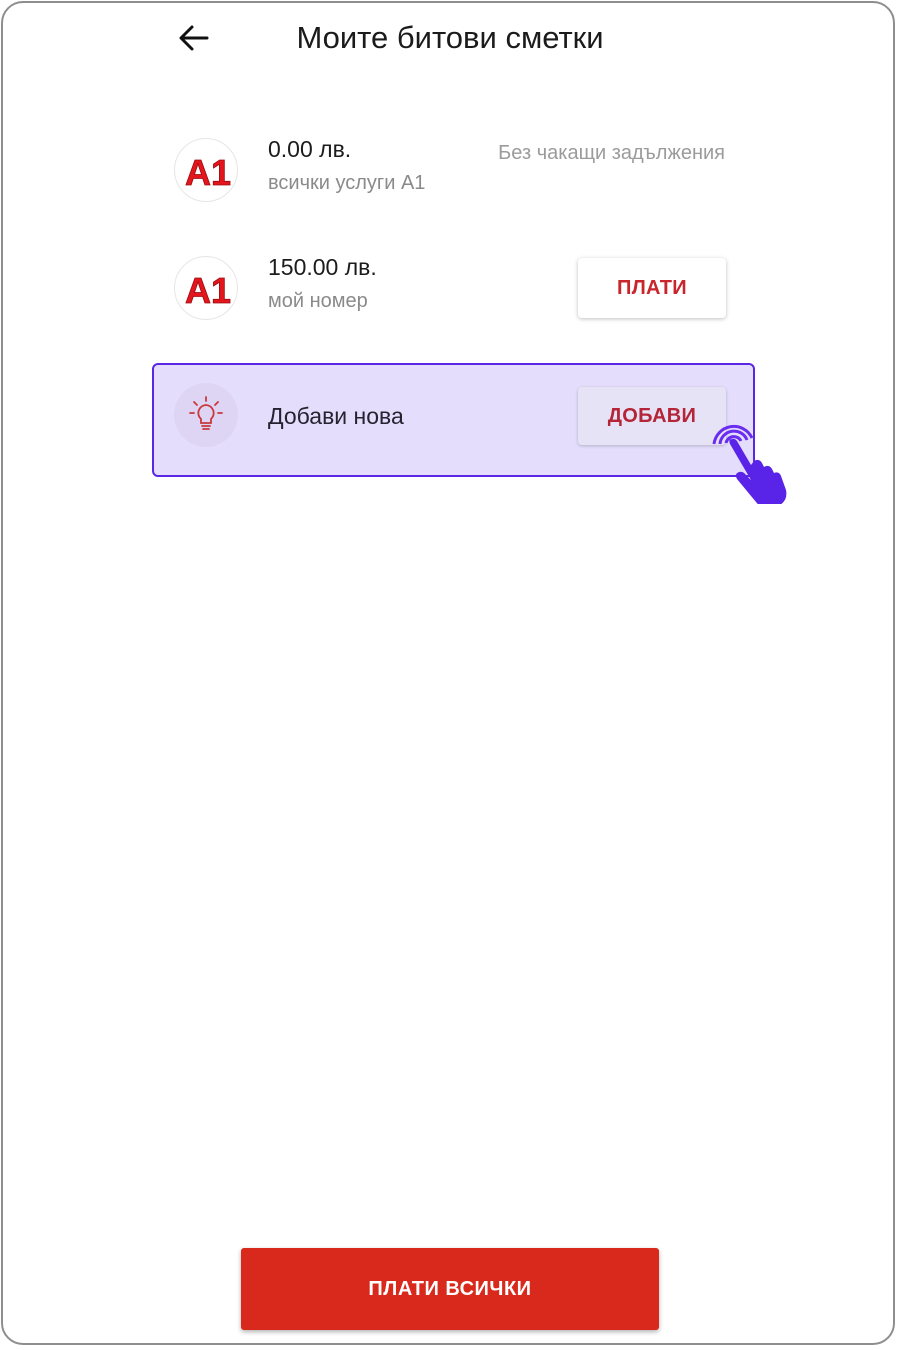 This screenshot has height=1350, width=900. Describe the element at coordinates (347, 183) in the screenshot. I see `bill-label: всички услуги A1` at that location.